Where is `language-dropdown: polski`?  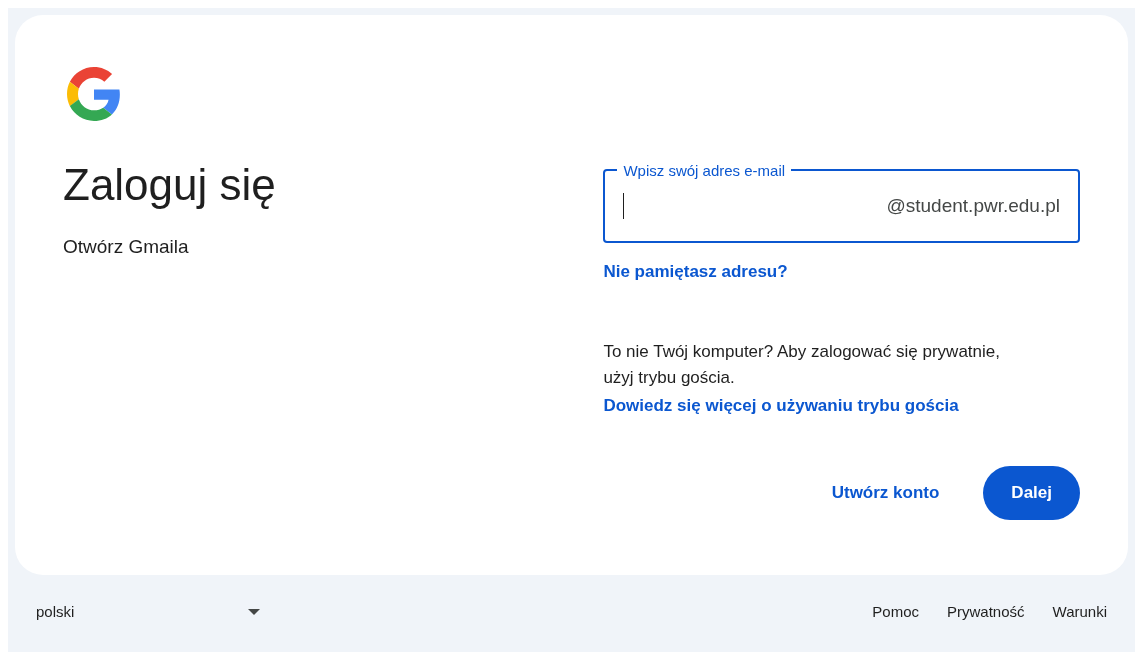 language-dropdown: polski is located at coordinates (148, 612).